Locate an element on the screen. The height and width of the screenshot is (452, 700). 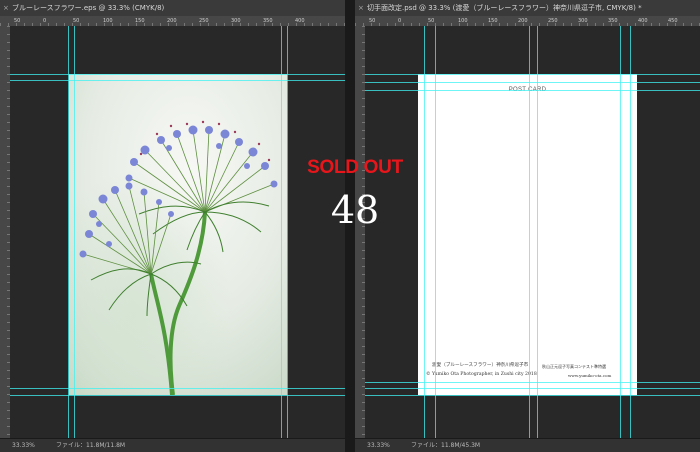
left-document-tab: × ブルーレースフラワー.eps @ 33.3% (CMYK/8) is located at coordinates (172, 8).